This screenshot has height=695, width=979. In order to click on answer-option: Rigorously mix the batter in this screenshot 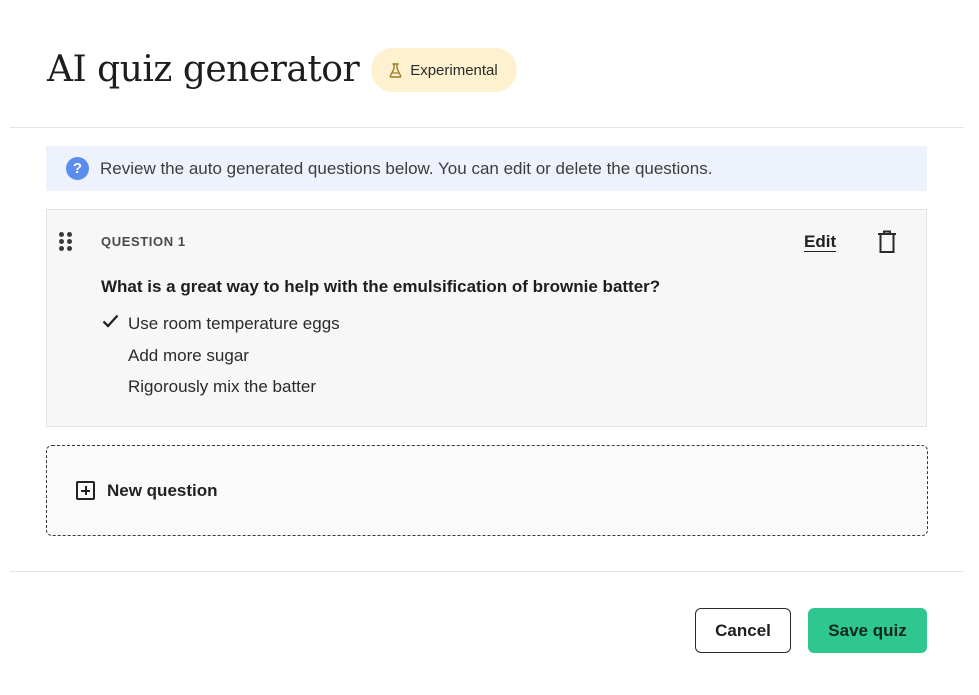, I will do `click(222, 386)`.